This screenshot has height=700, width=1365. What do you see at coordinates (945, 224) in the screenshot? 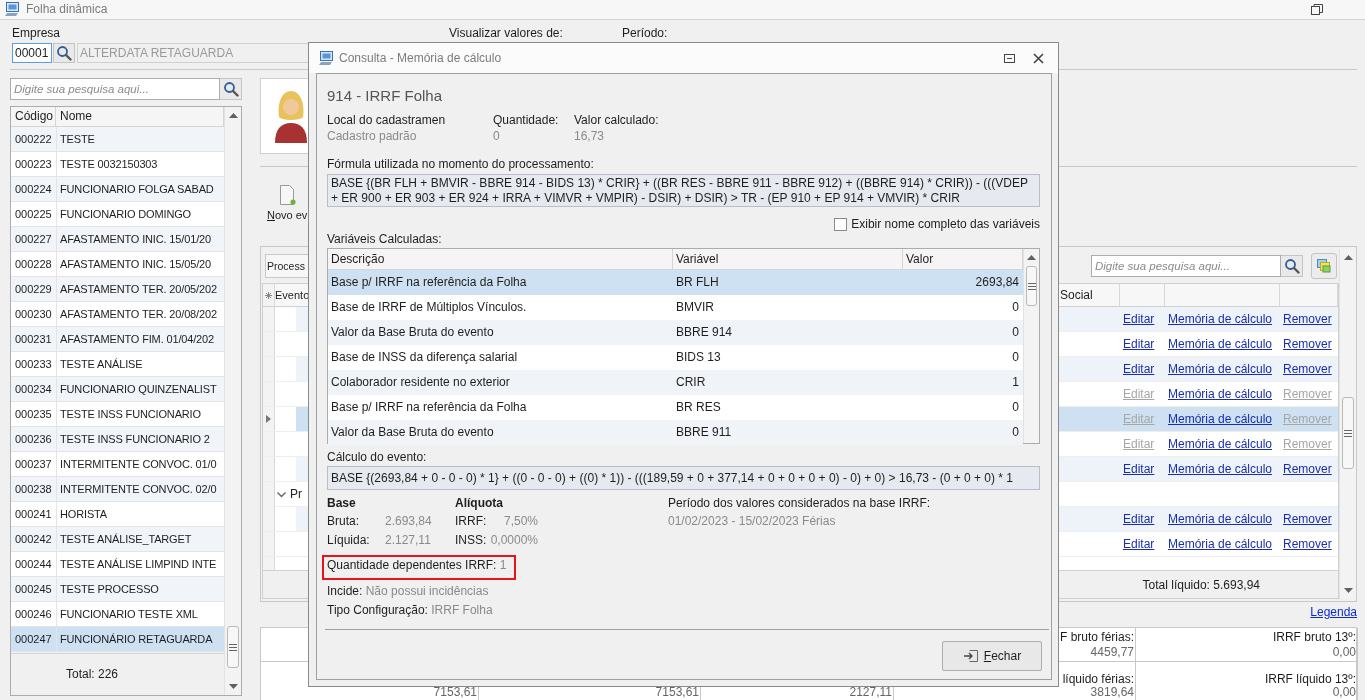
I see `checkbox-label: Exibir nome completo das variáveis` at bounding box center [945, 224].